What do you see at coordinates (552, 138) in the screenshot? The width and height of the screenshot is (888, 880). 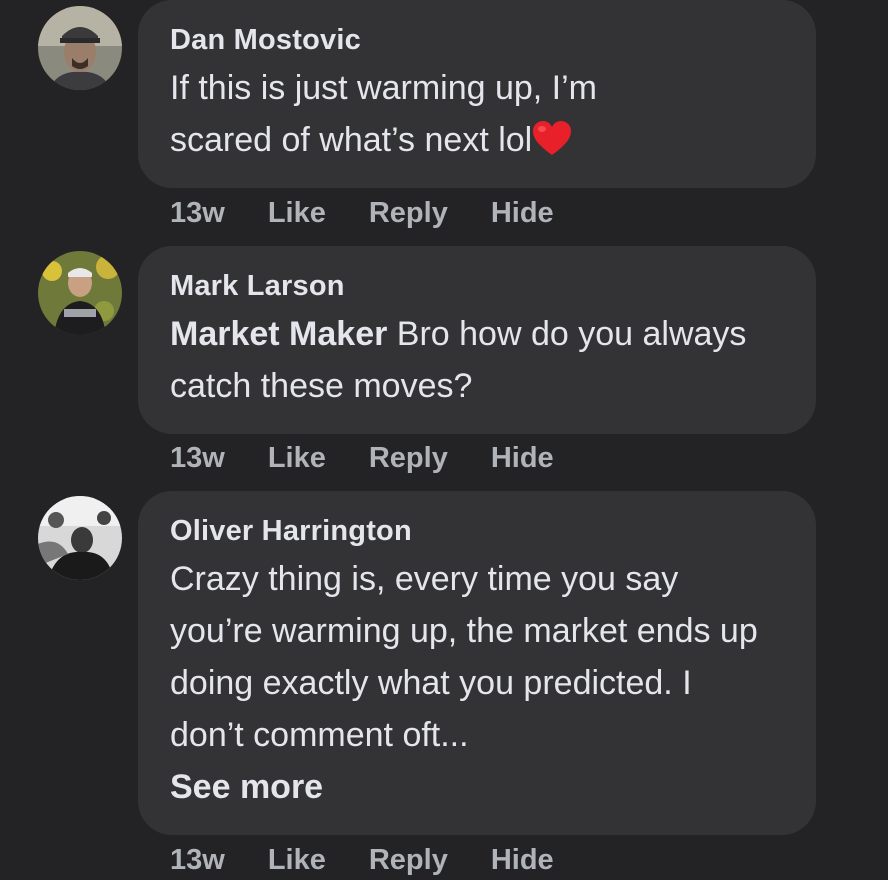 I see `heart-emoji-icon` at bounding box center [552, 138].